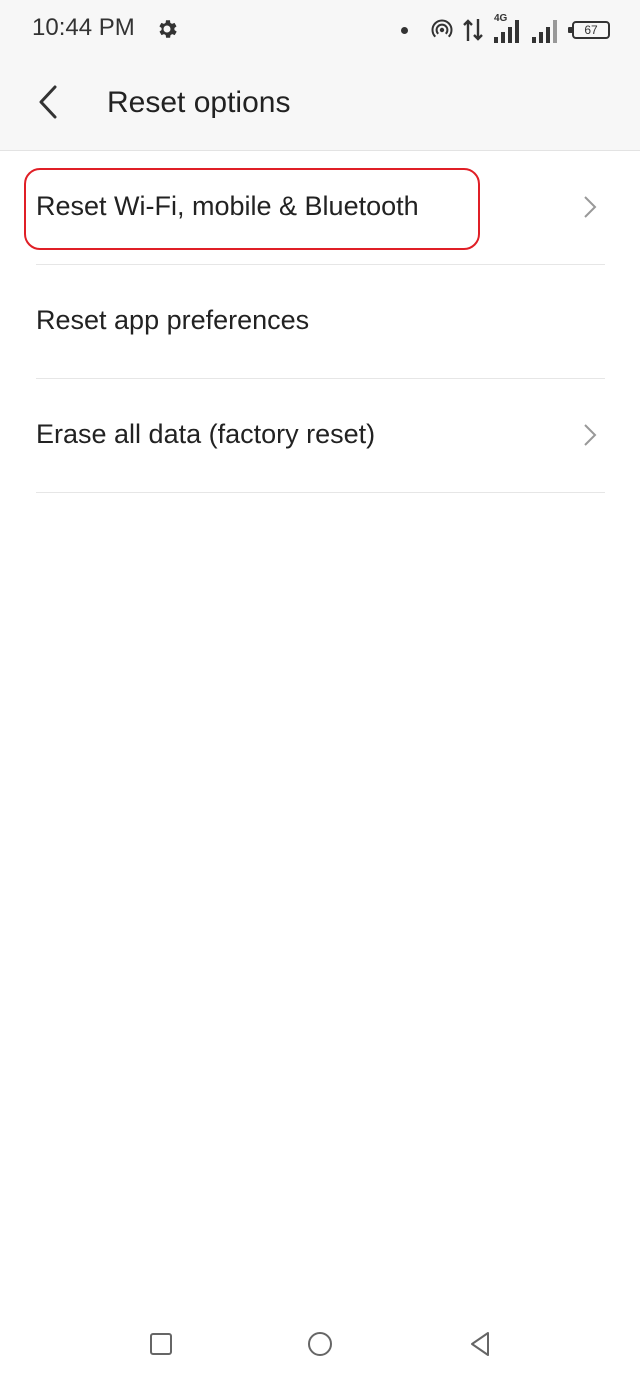 The image size is (640, 1386). Describe the element at coordinates (173, 320) in the screenshot. I see `list-item-label: Reset app preferences` at that location.